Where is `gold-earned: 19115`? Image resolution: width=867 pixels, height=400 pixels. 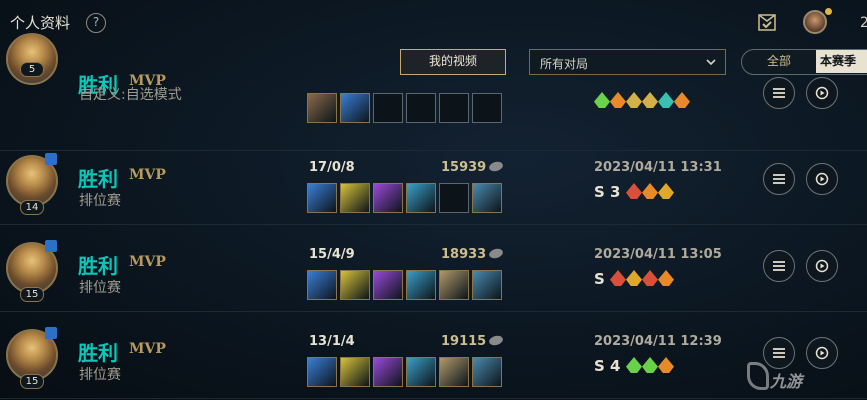
gold-earned: 19115 is located at coordinates (464, 341).